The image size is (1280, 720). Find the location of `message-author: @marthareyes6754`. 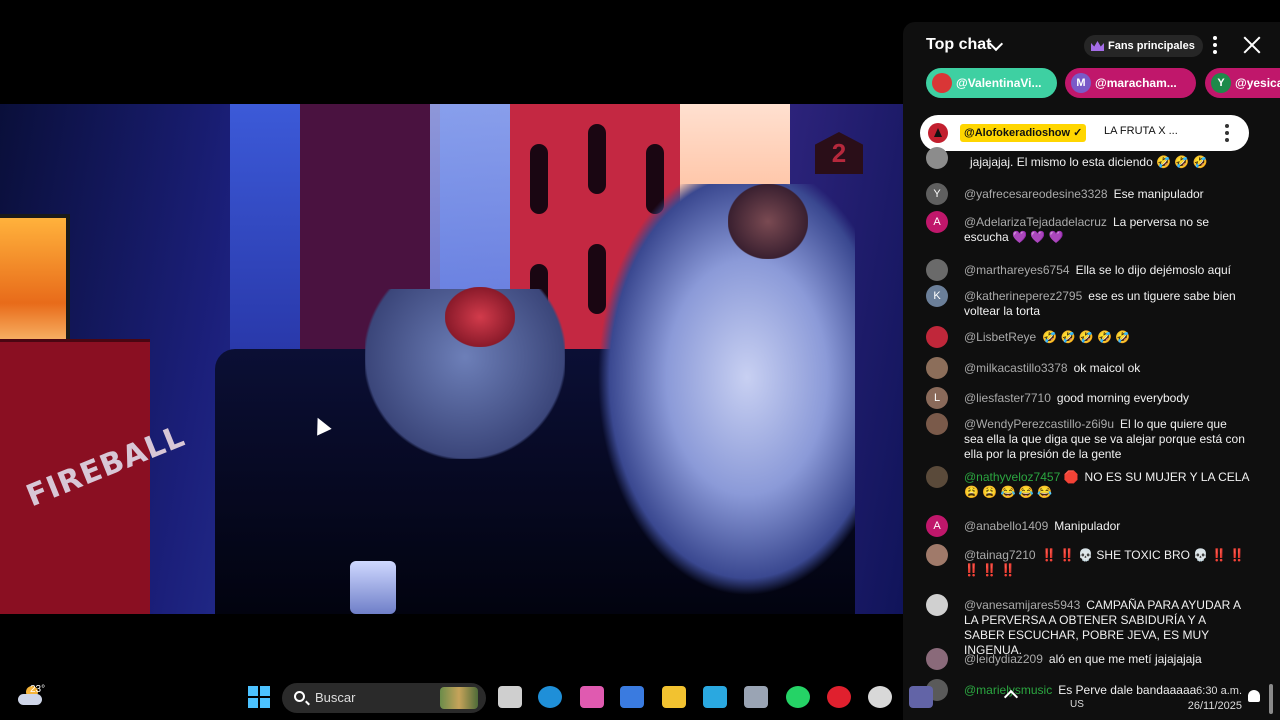

message-author: @marthareyes6754 is located at coordinates (1017, 270).